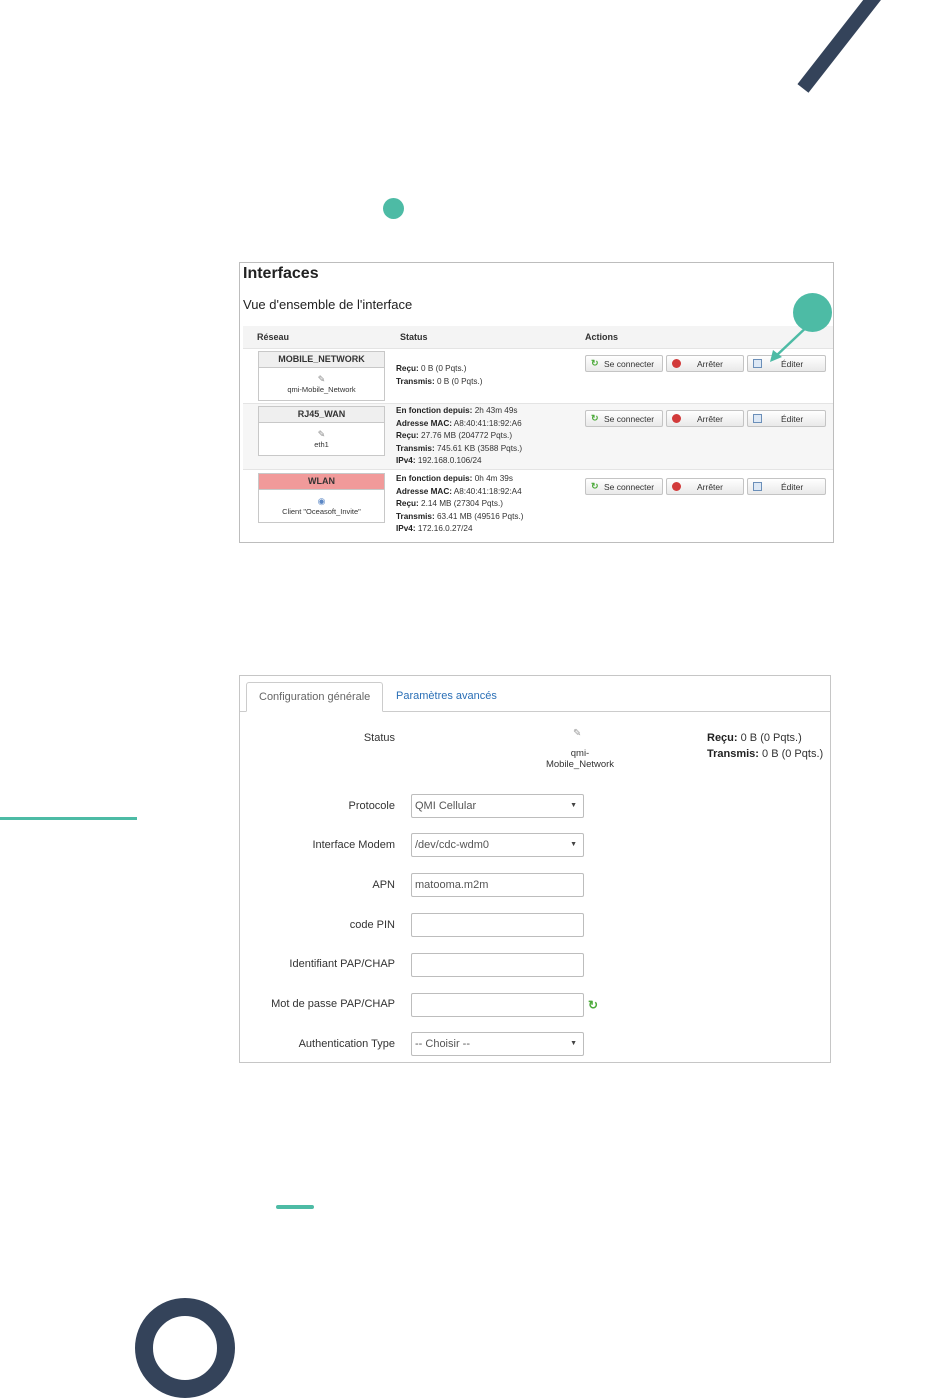 The height and width of the screenshot is (1398, 950). Describe the element at coordinates (497, 1044) in the screenshot. I see `auth-select: -- Choisir -- ▼` at that location.